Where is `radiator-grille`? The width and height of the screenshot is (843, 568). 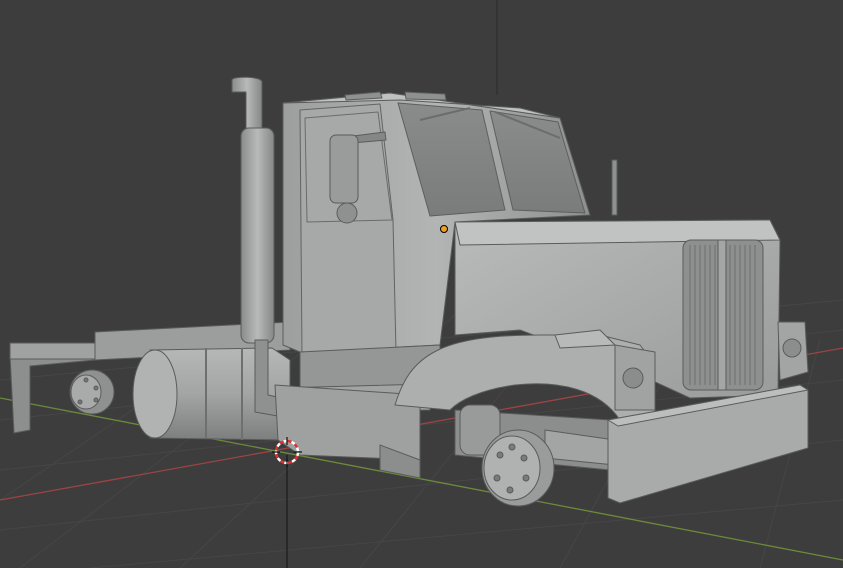
radiator-grille is located at coordinates (723, 315).